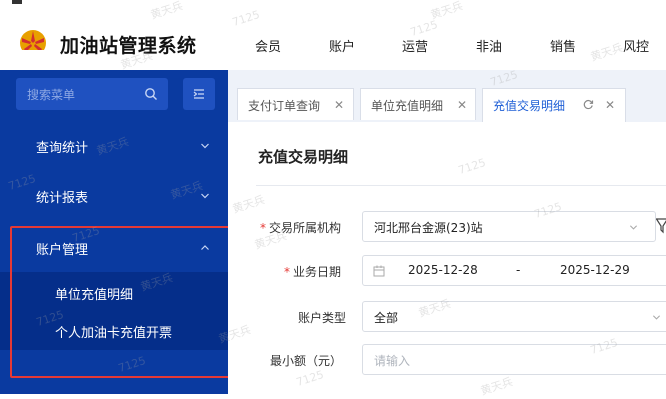  What do you see at coordinates (301, 228) in the screenshot?
I see `org-field-label: * 交易所属机构` at bounding box center [301, 228].